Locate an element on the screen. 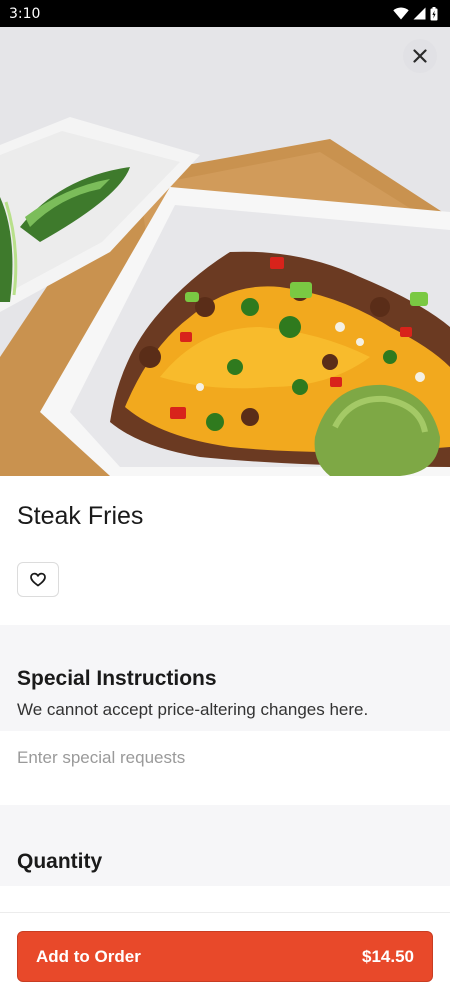  close-button is located at coordinates (420, 56).